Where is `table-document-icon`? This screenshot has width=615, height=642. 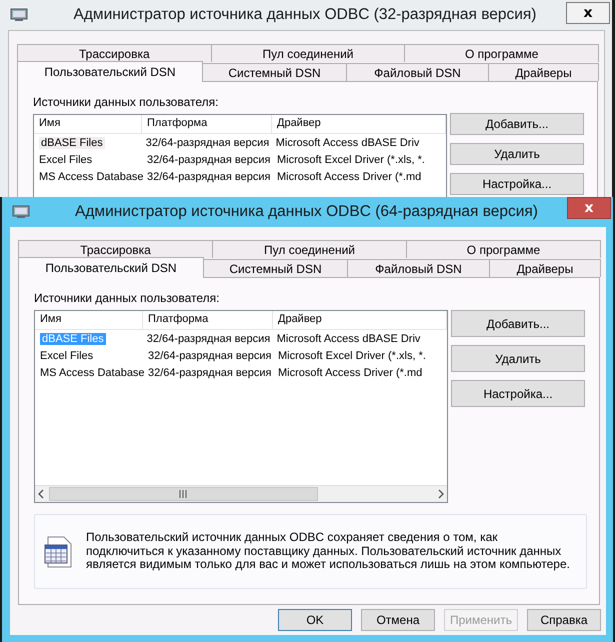 table-document-icon is located at coordinates (59, 551).